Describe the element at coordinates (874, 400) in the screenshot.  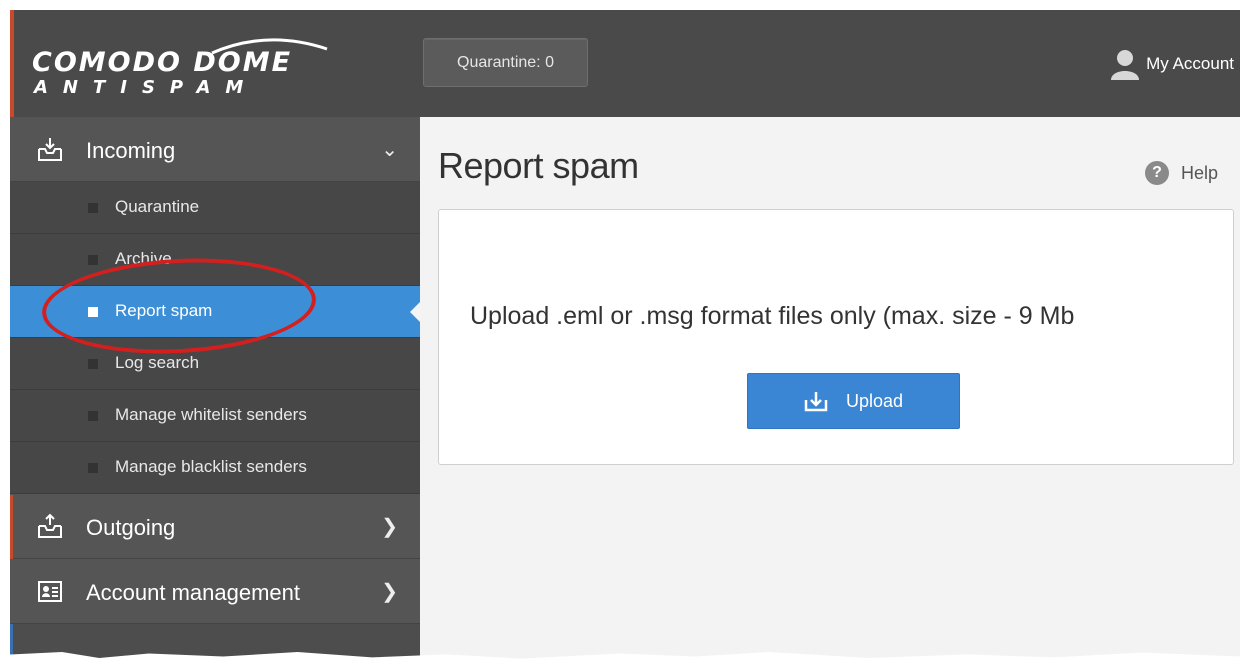
I see `upload-button-label: Upload` at that location.